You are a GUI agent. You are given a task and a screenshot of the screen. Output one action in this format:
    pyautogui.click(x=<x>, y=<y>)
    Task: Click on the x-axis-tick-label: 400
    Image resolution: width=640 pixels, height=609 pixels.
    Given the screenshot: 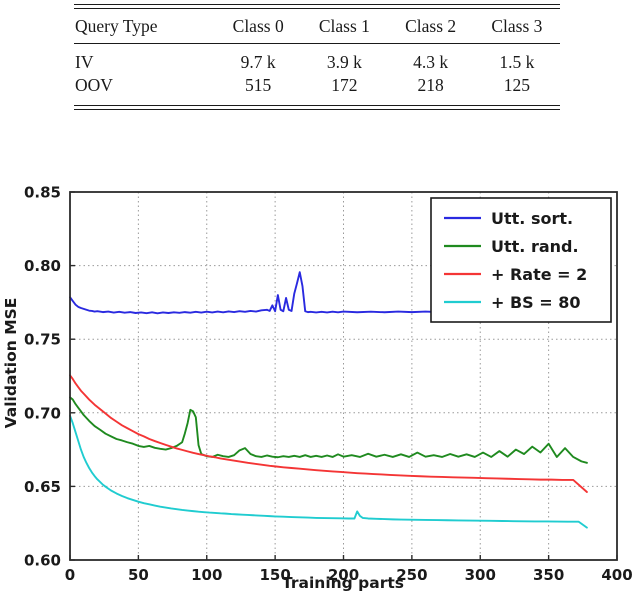 What is the action you would take?
    pyautogui.click(x=616, y=575)
    